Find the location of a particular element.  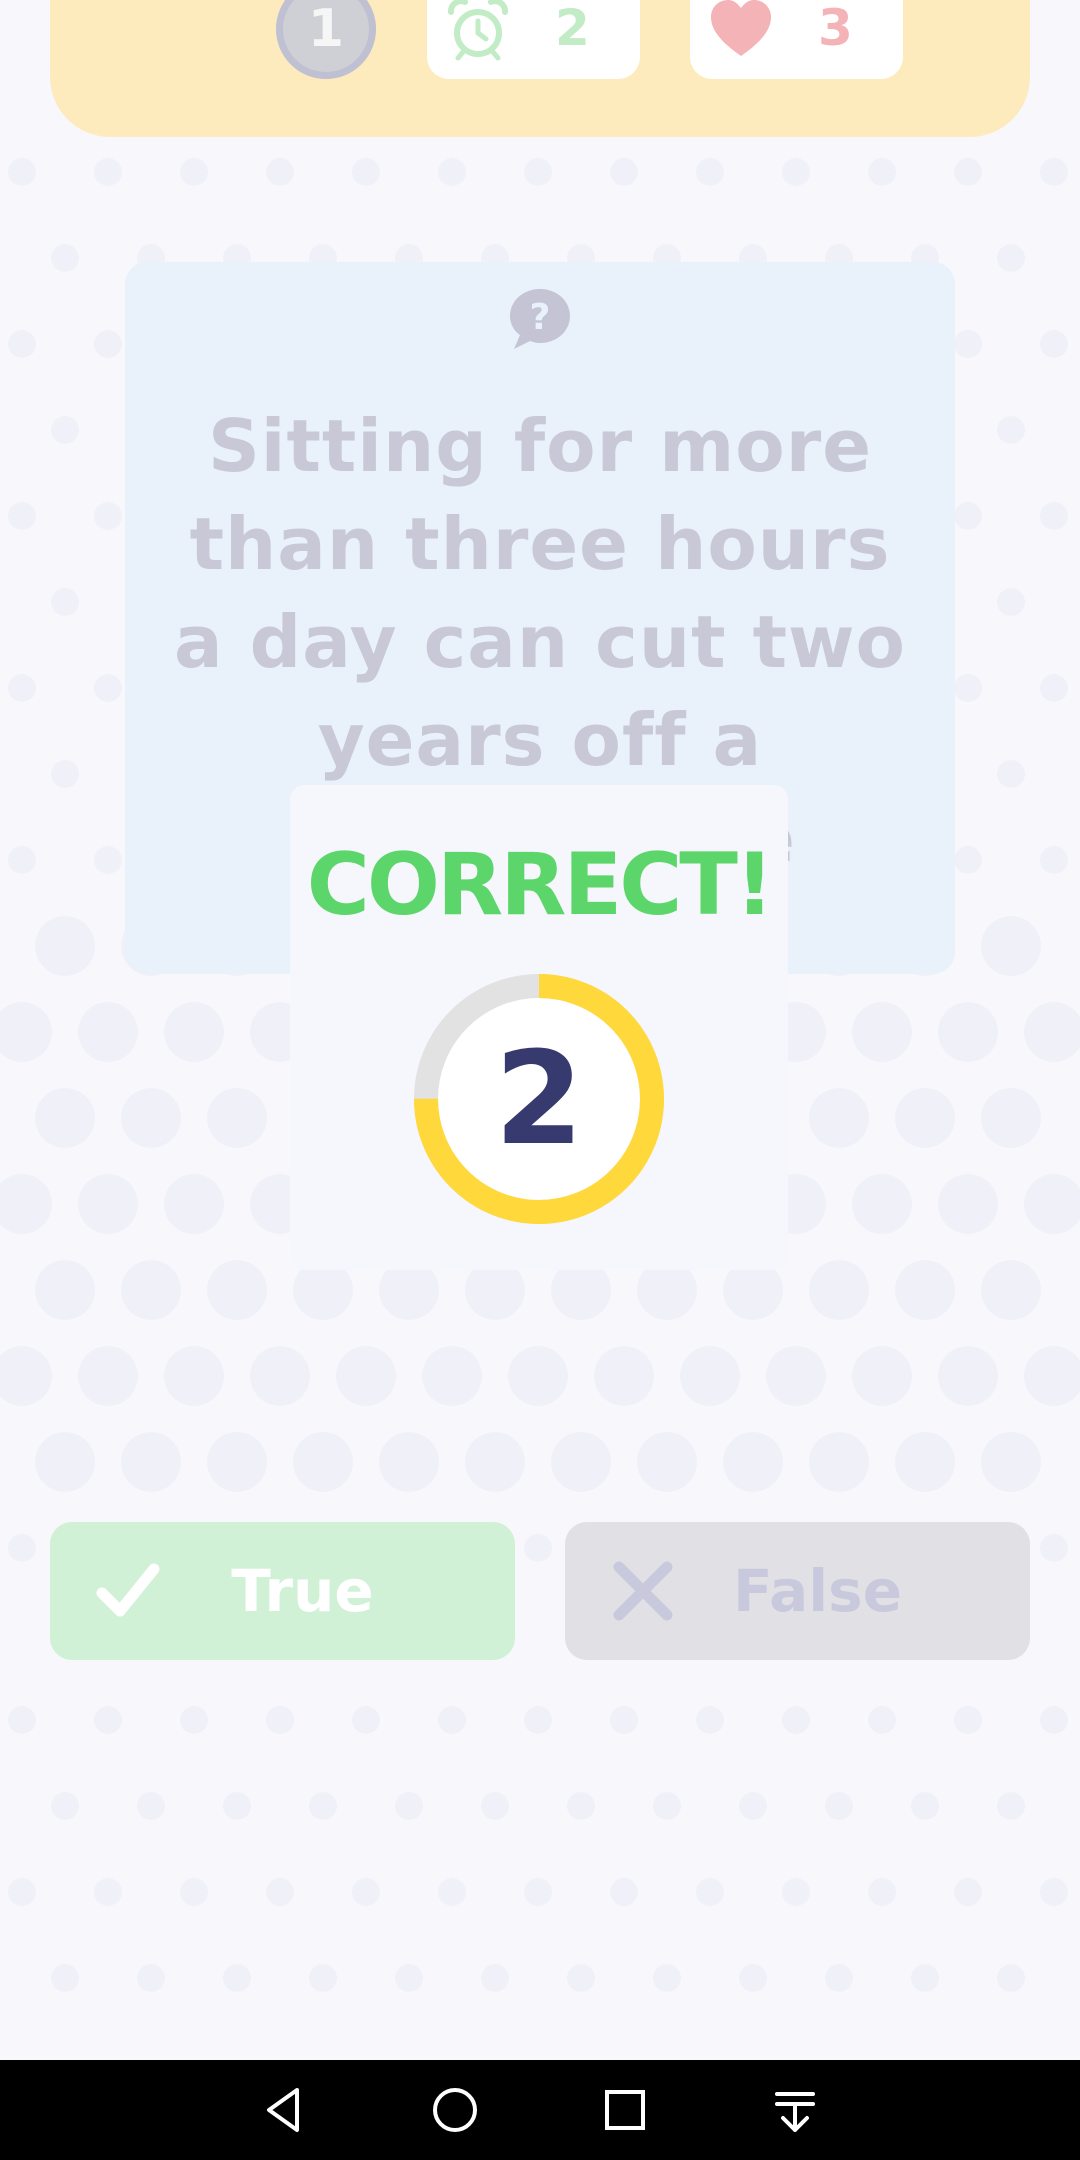

lives-value: 3 is located at coordinates (835, 28).